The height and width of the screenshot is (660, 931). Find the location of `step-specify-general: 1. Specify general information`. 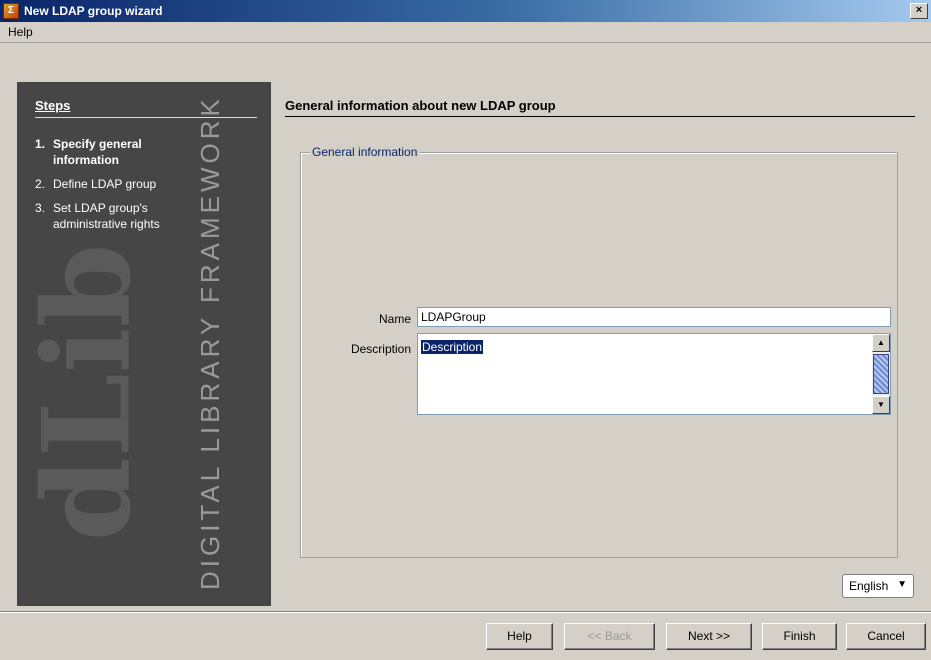

step-specify-general: 1. Specify general information is located at coordinates (120, 152).